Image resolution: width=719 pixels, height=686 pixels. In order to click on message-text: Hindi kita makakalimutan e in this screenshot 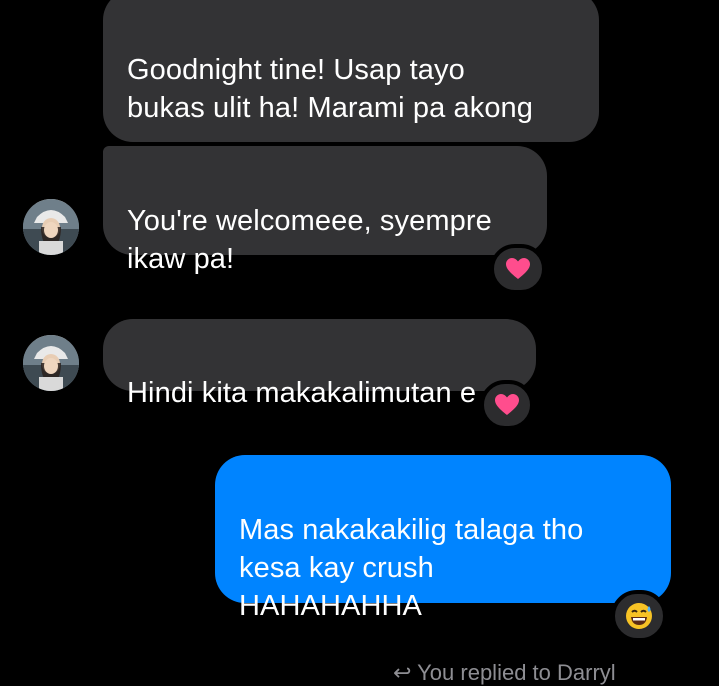, I will do `click(302, 393)`.